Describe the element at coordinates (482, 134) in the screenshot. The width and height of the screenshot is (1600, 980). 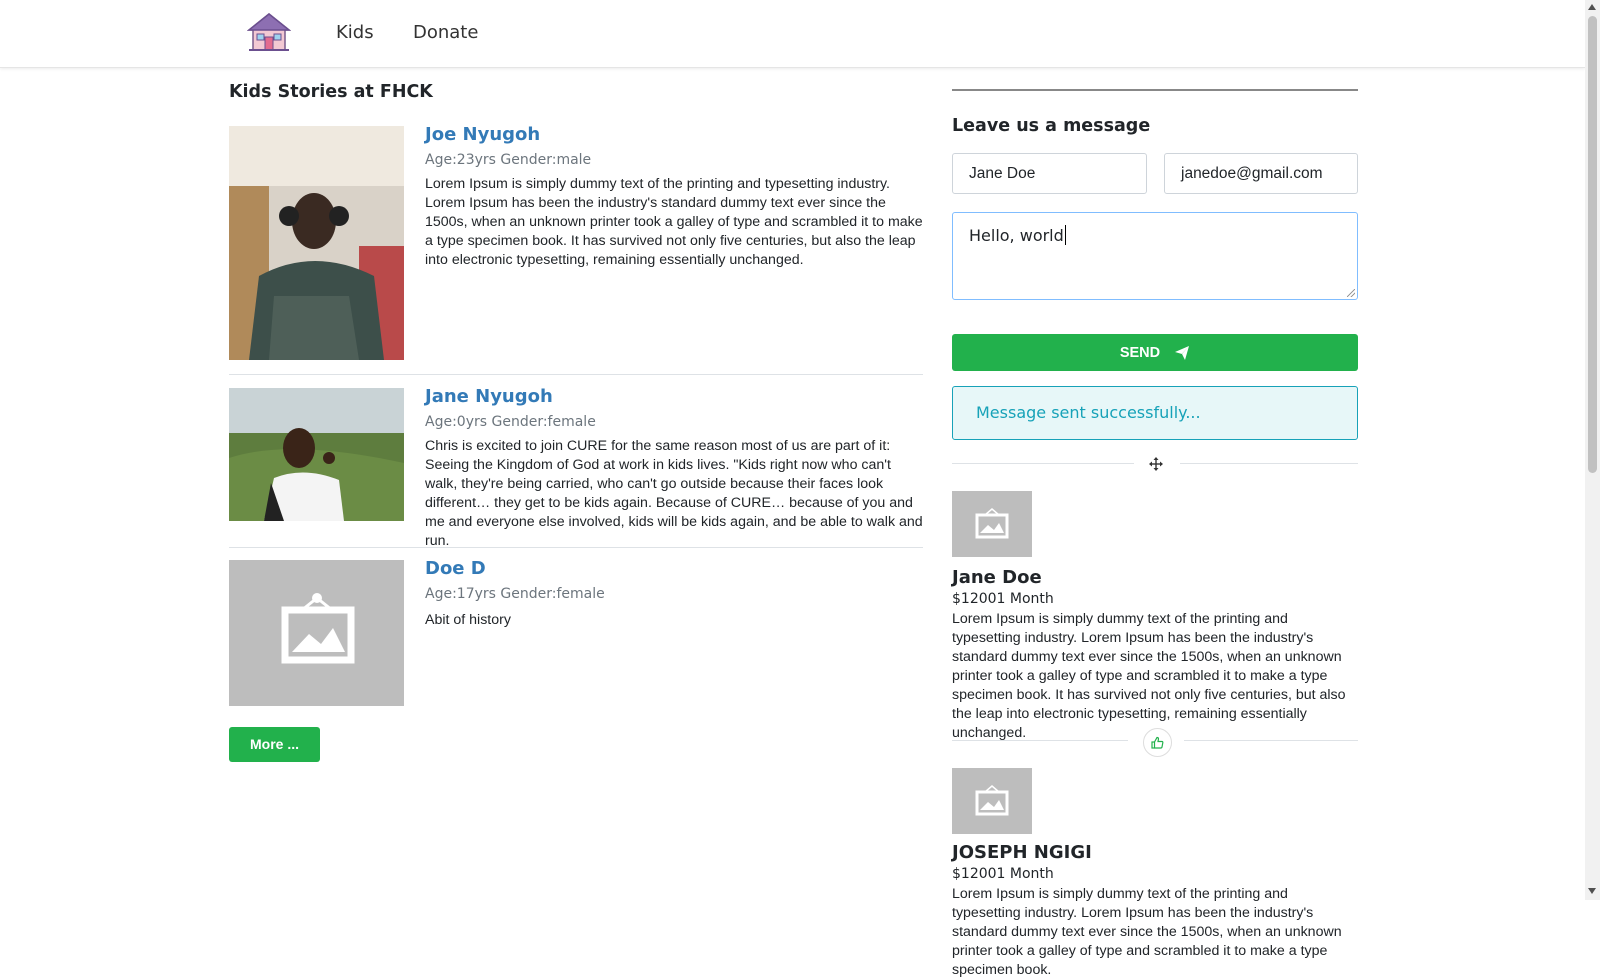
I see `kid-name: Joe Nyugoh` at that location.